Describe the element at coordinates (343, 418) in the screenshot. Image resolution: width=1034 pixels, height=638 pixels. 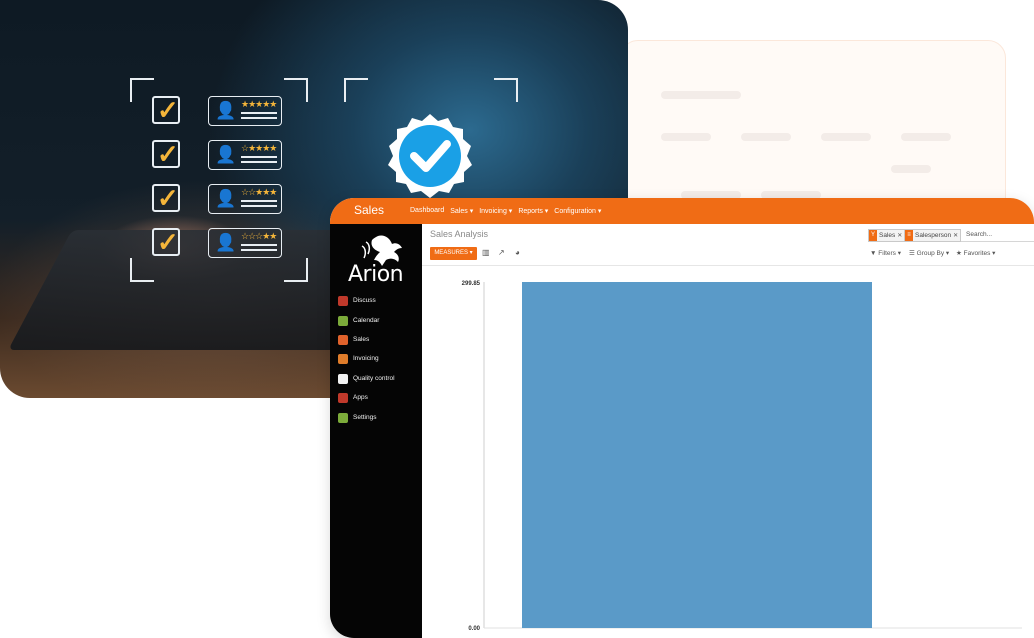
I see `settings-icon` at that location.